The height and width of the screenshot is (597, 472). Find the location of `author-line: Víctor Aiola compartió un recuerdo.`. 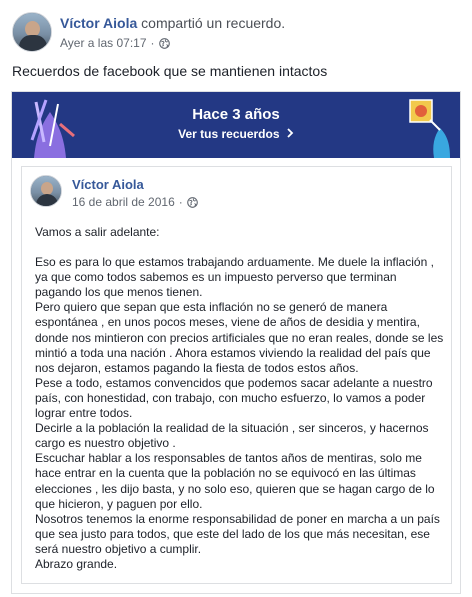

author-line: Víctor Aiola compartió un recuerdo. is located at coordinates (172, 23).